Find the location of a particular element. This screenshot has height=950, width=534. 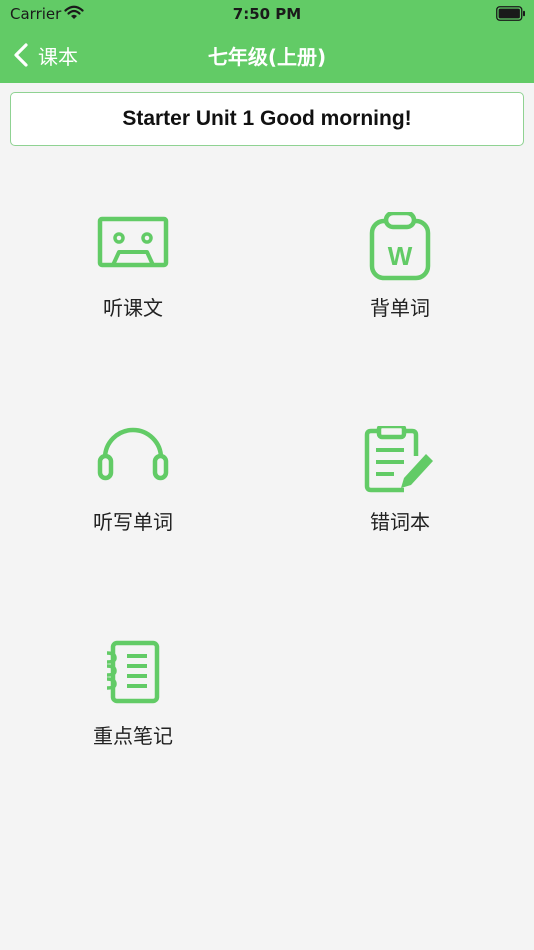

key-notes-button: 重点笔记 is located at coordinates (133, 705).